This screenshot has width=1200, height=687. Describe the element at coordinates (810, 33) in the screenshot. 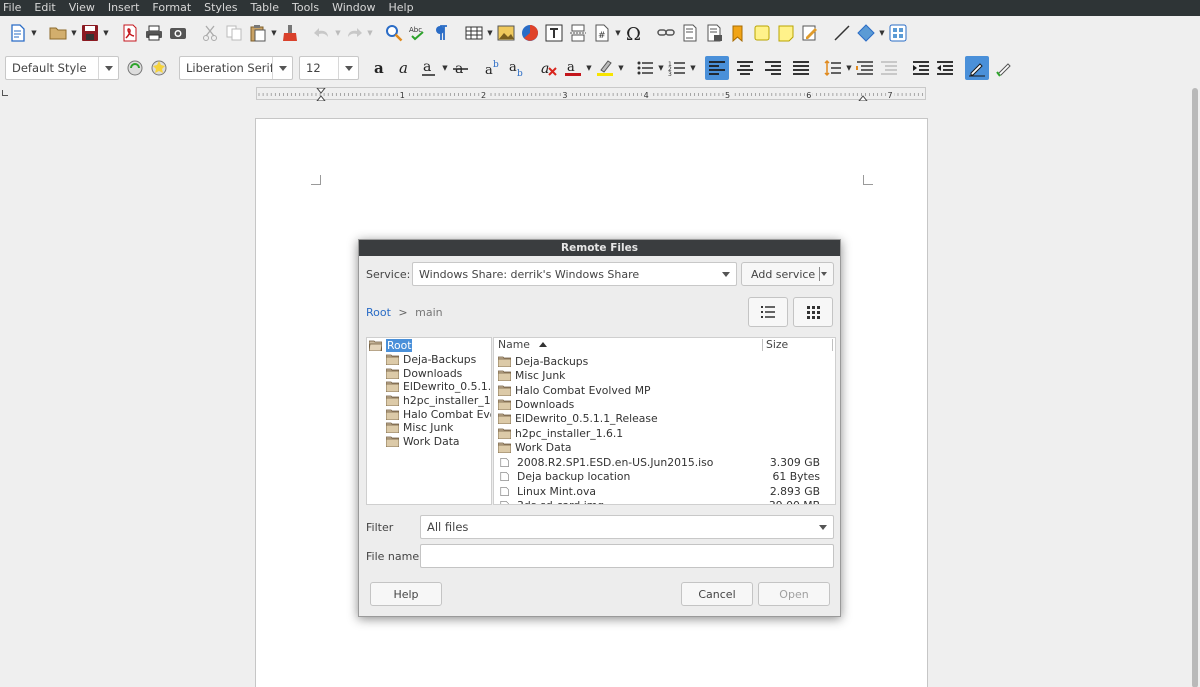

I see `track-changes-icon` at that location.